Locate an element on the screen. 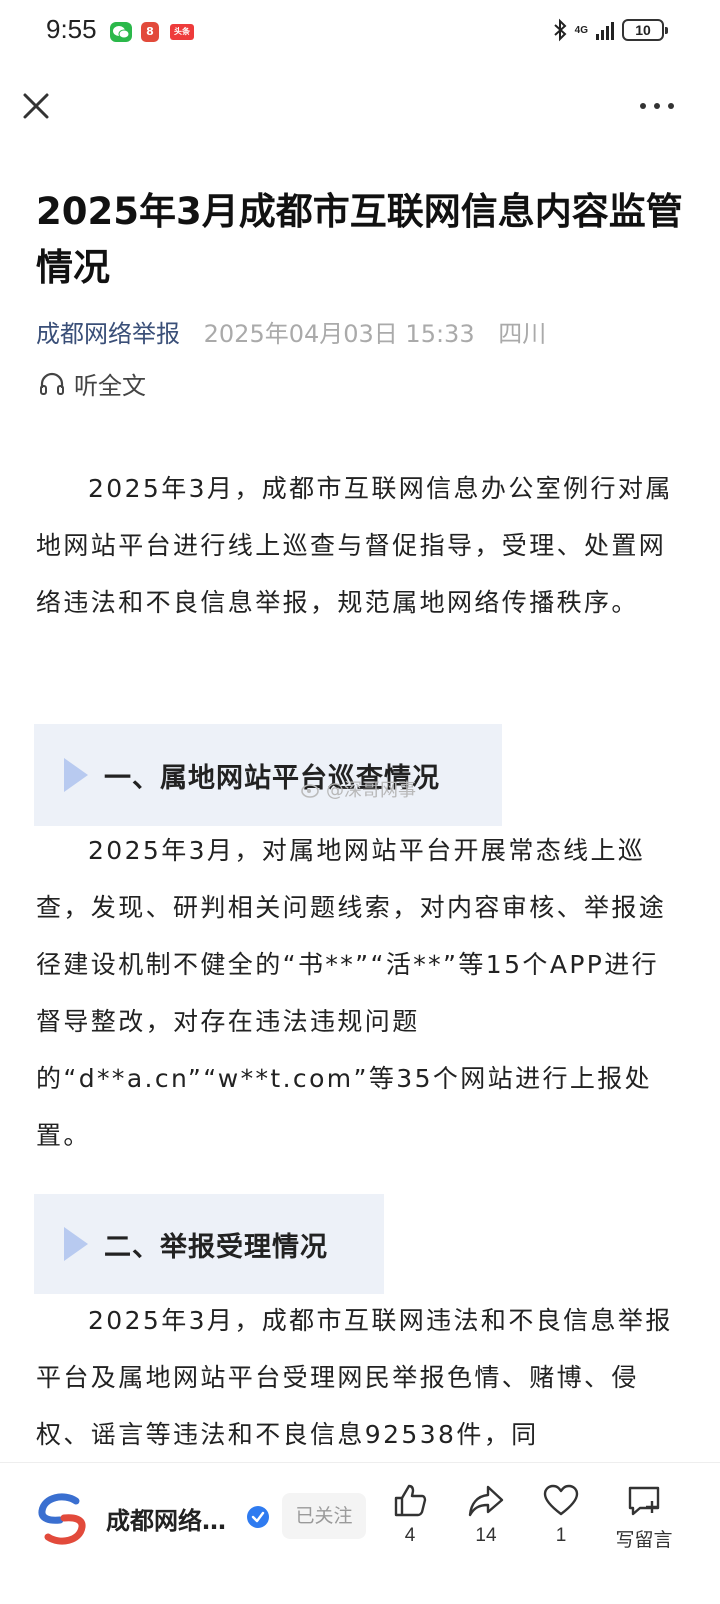 Image resolution: width=720 pixels, height=1604 pixels. heart-icon is located at coordinates (561, 1500).